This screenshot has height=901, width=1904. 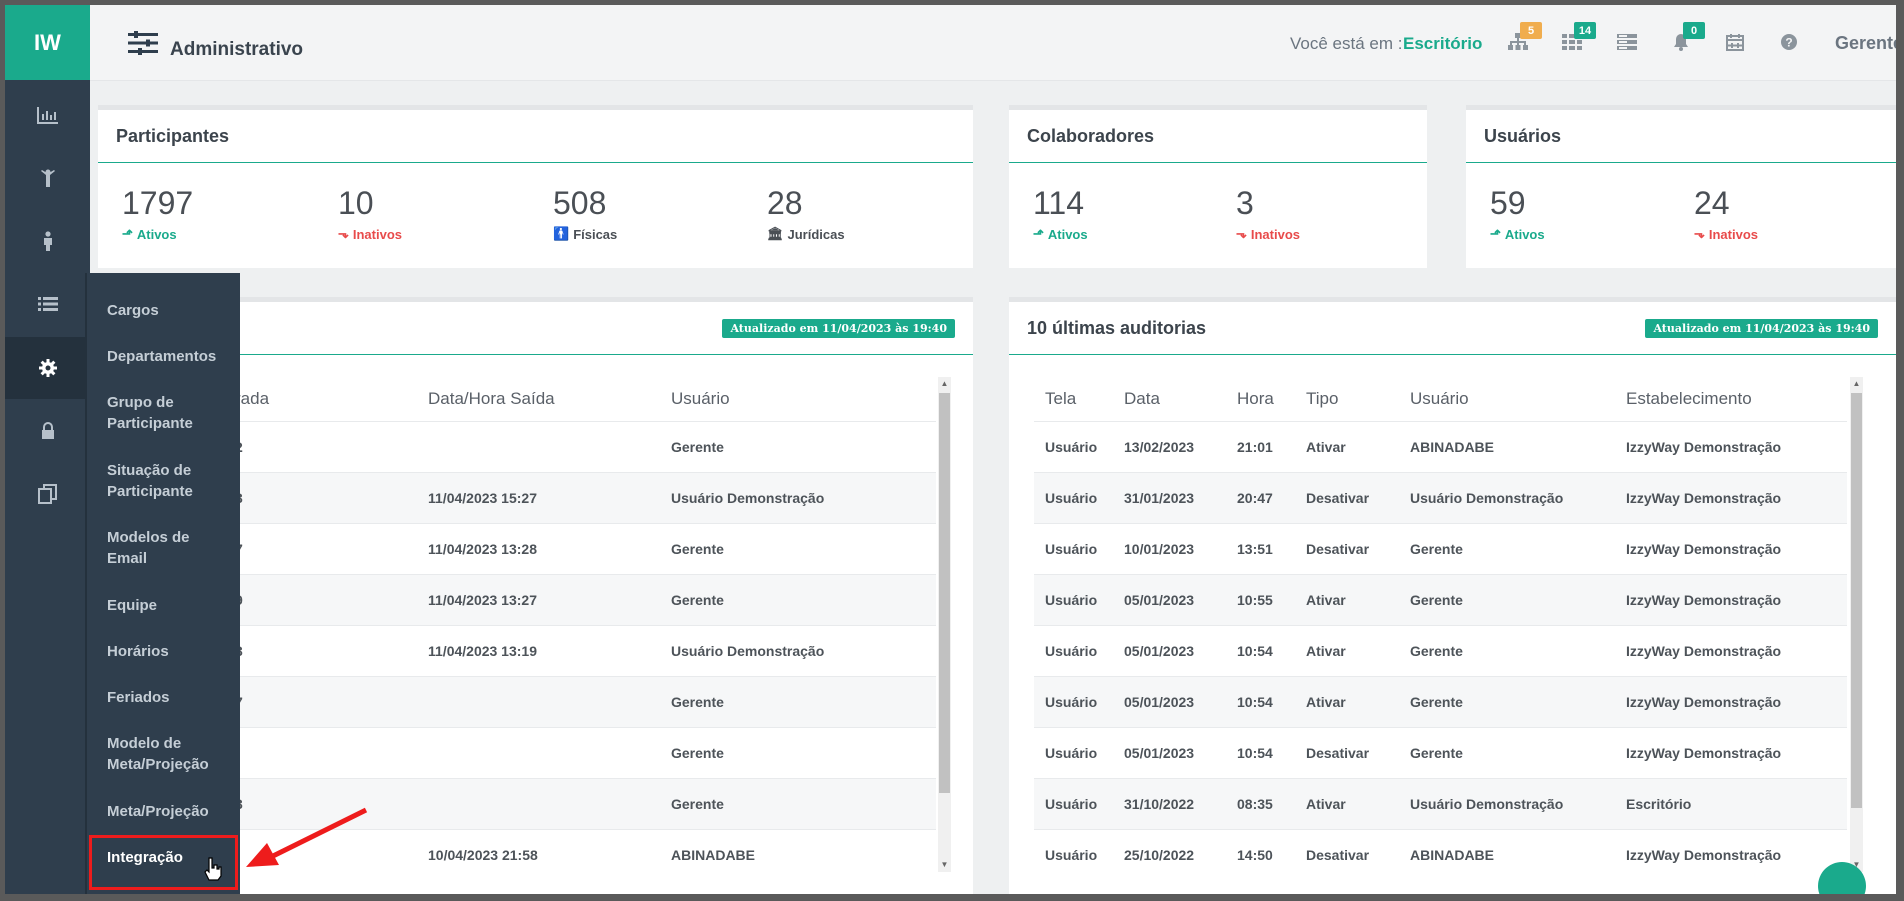 I want to click on stat-value: 3, so click(x=1245, y=203).